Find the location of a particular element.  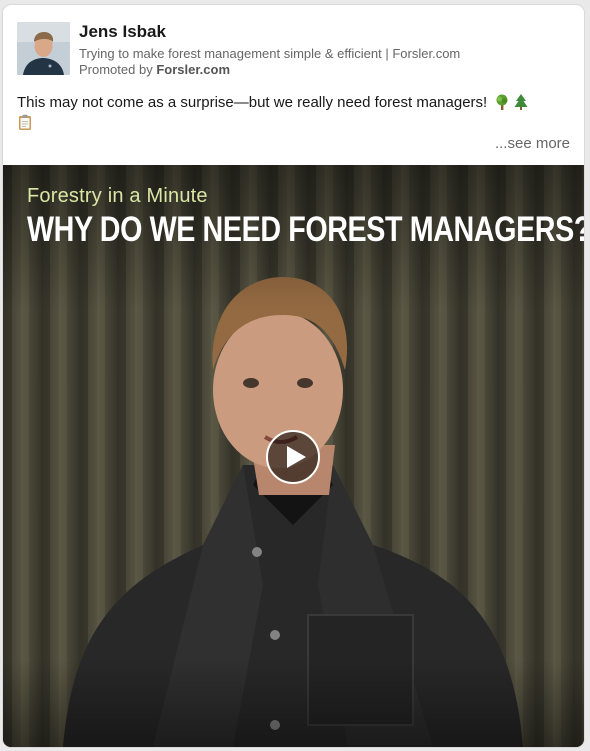

promoted-by-link: Forsler.com is located at coordinates (193, 69).